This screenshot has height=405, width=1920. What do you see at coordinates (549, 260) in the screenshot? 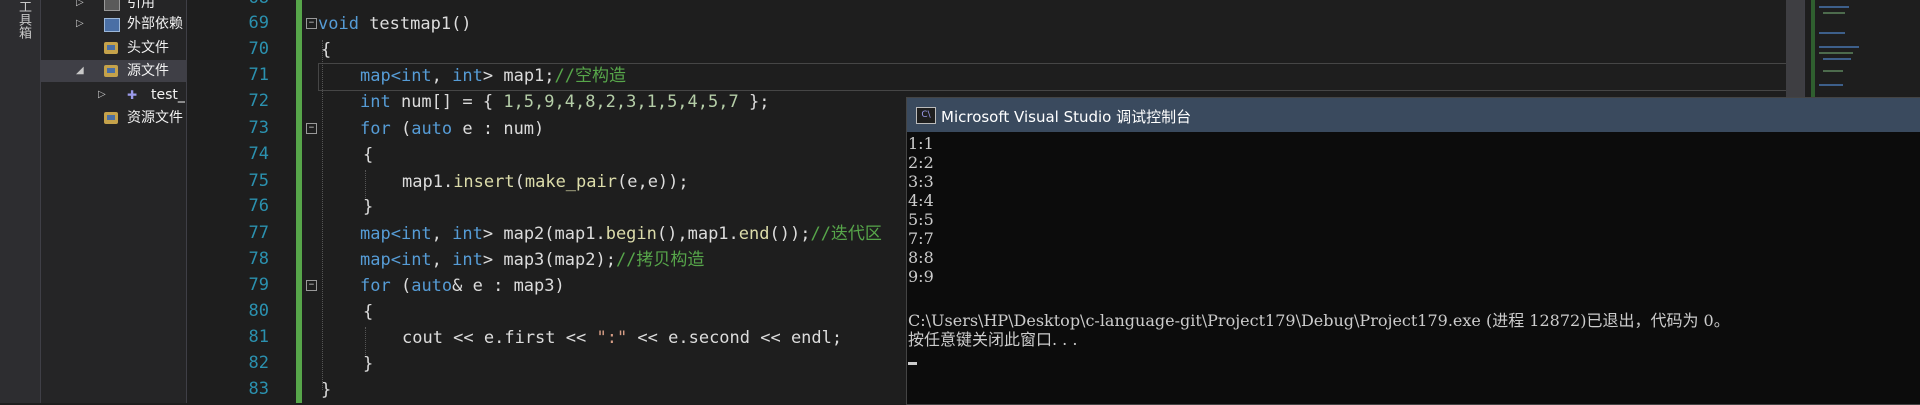
I see `code-token: > map3(map2);` at bounding box center [549, 260].